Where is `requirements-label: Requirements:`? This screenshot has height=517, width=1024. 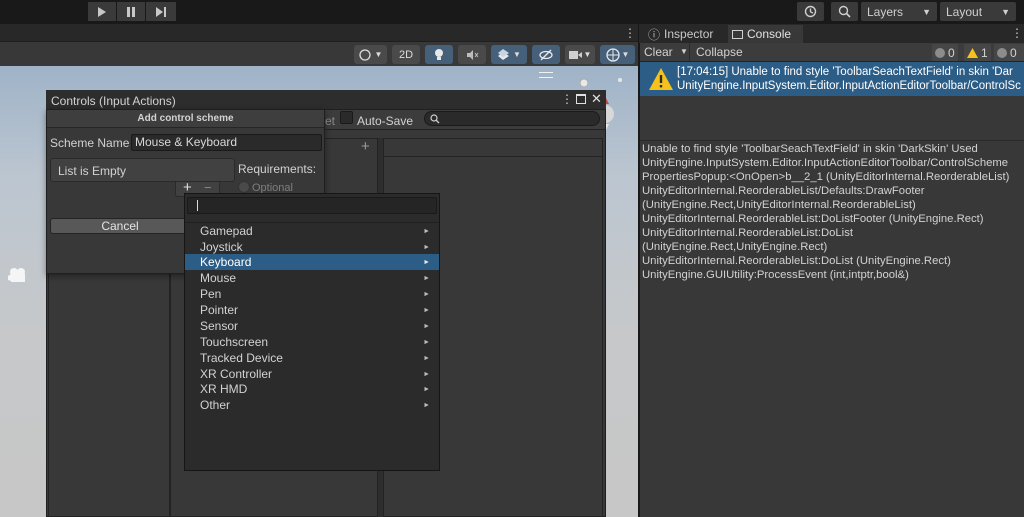 requirements-label: Requirements: is located at coordinates (277, 169).